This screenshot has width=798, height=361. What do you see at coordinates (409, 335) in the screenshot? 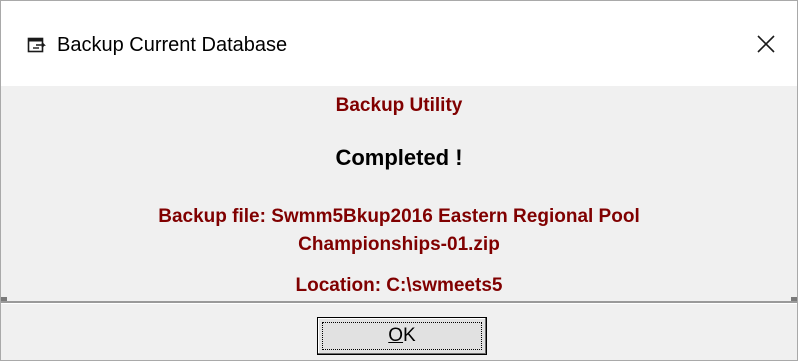
I see `ok-label-rest: K` at bounding box center [409, 335].